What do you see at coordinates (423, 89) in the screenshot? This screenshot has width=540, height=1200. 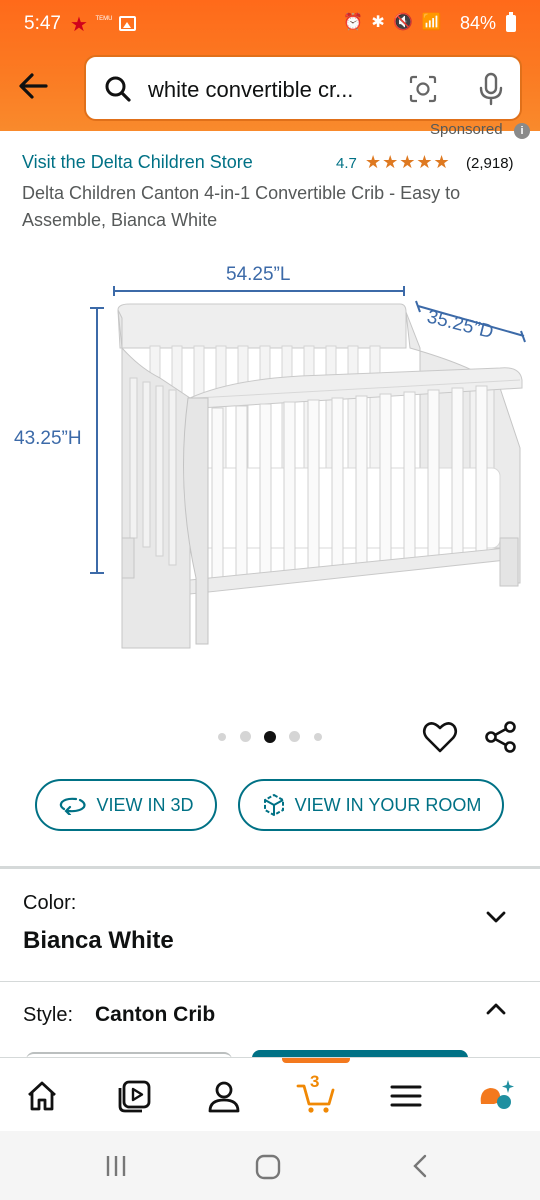 I see `camera-lens-icon` at bounding box center [423, 89].